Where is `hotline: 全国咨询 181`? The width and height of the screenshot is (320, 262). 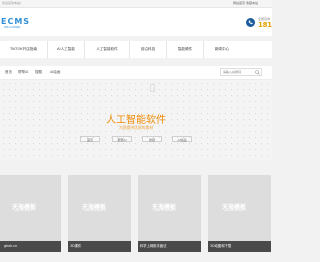 hotline: 全国咨询 181 is located at coordinates (259, 25).